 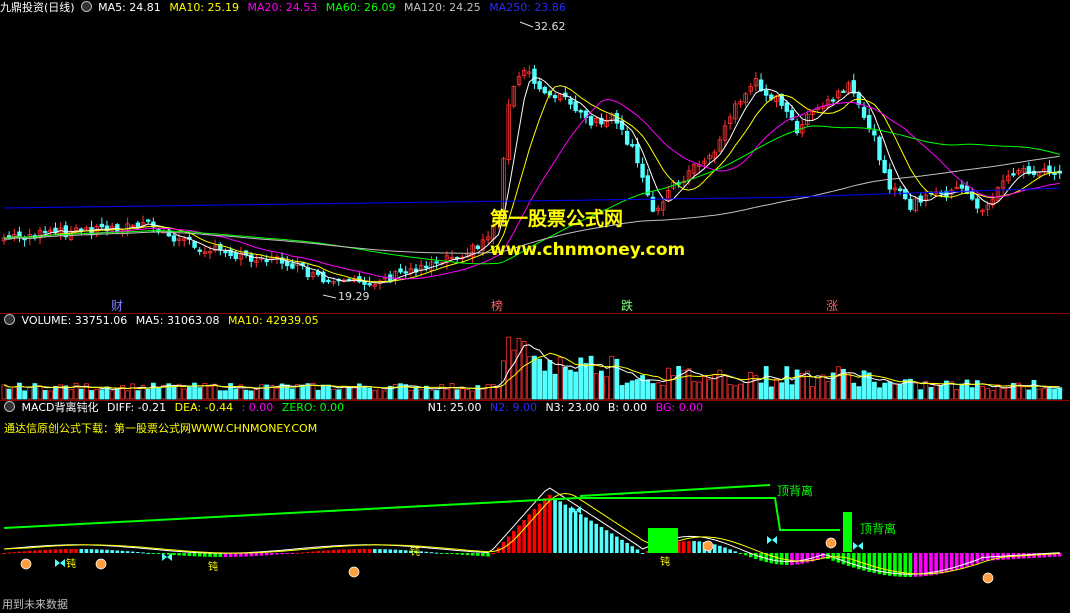 I want to click on volume-label: VOLUME: 33751.06, so click(x=74, y=320).